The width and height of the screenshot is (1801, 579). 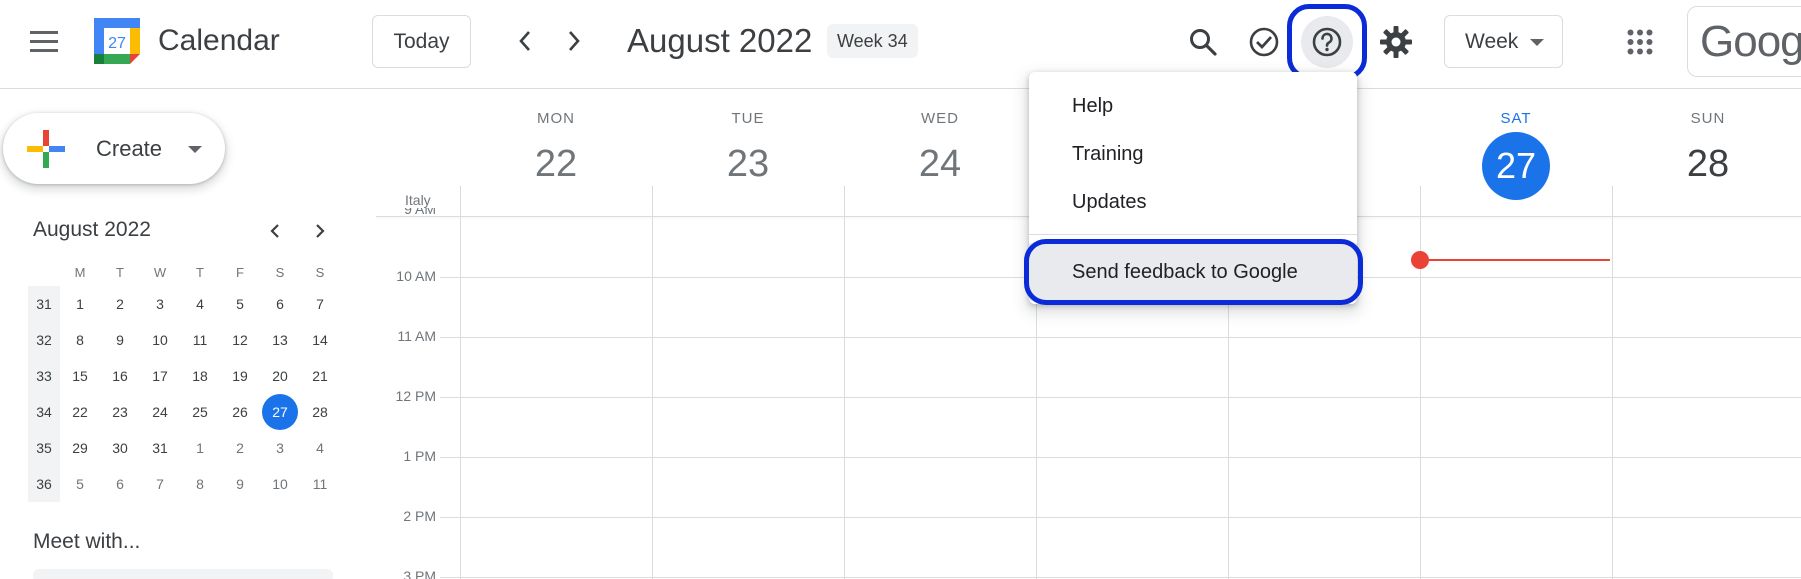 What do you see at coordinates (120, 448) in the screenshot?
I see `mini-calendar-day: 30` at bounding box center [120, 448].